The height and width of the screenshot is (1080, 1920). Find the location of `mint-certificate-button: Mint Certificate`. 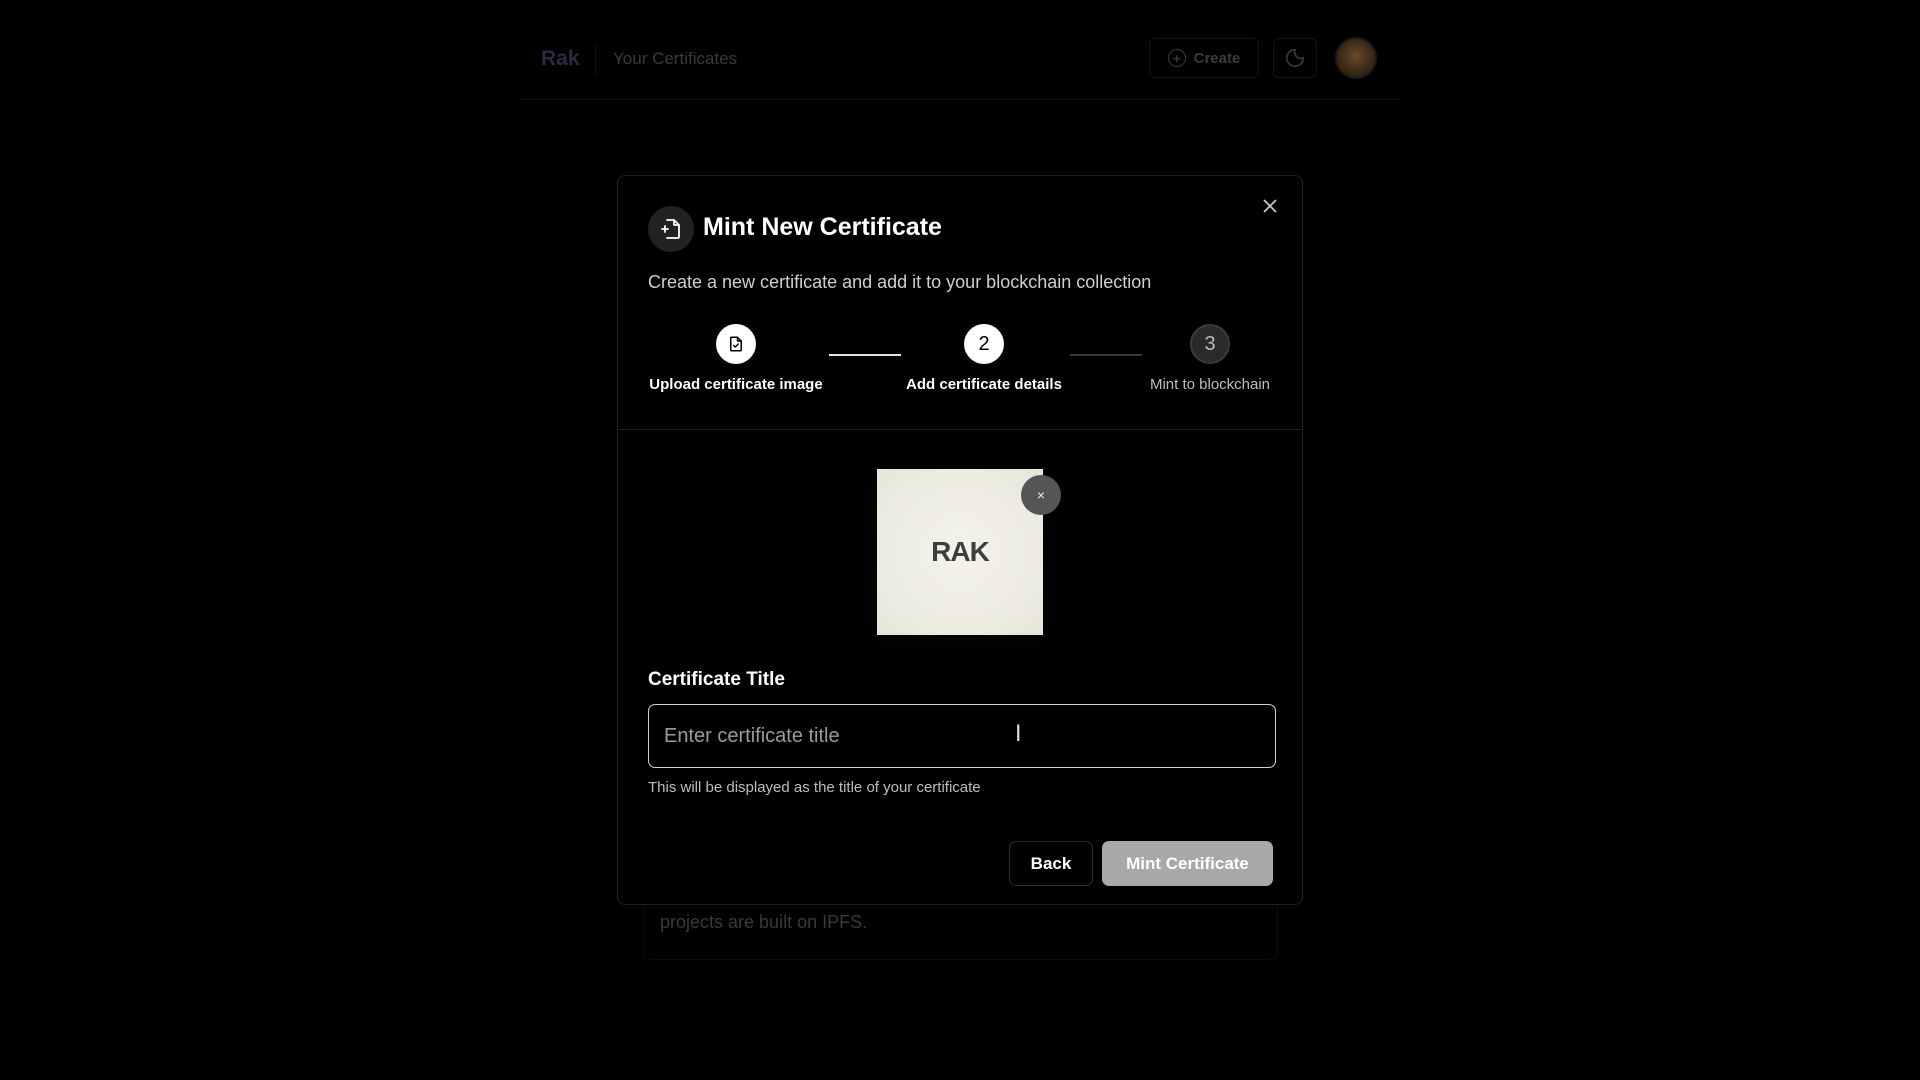

mint-certificate-button: Mint Certificate is located at coordinates (1187, 863).